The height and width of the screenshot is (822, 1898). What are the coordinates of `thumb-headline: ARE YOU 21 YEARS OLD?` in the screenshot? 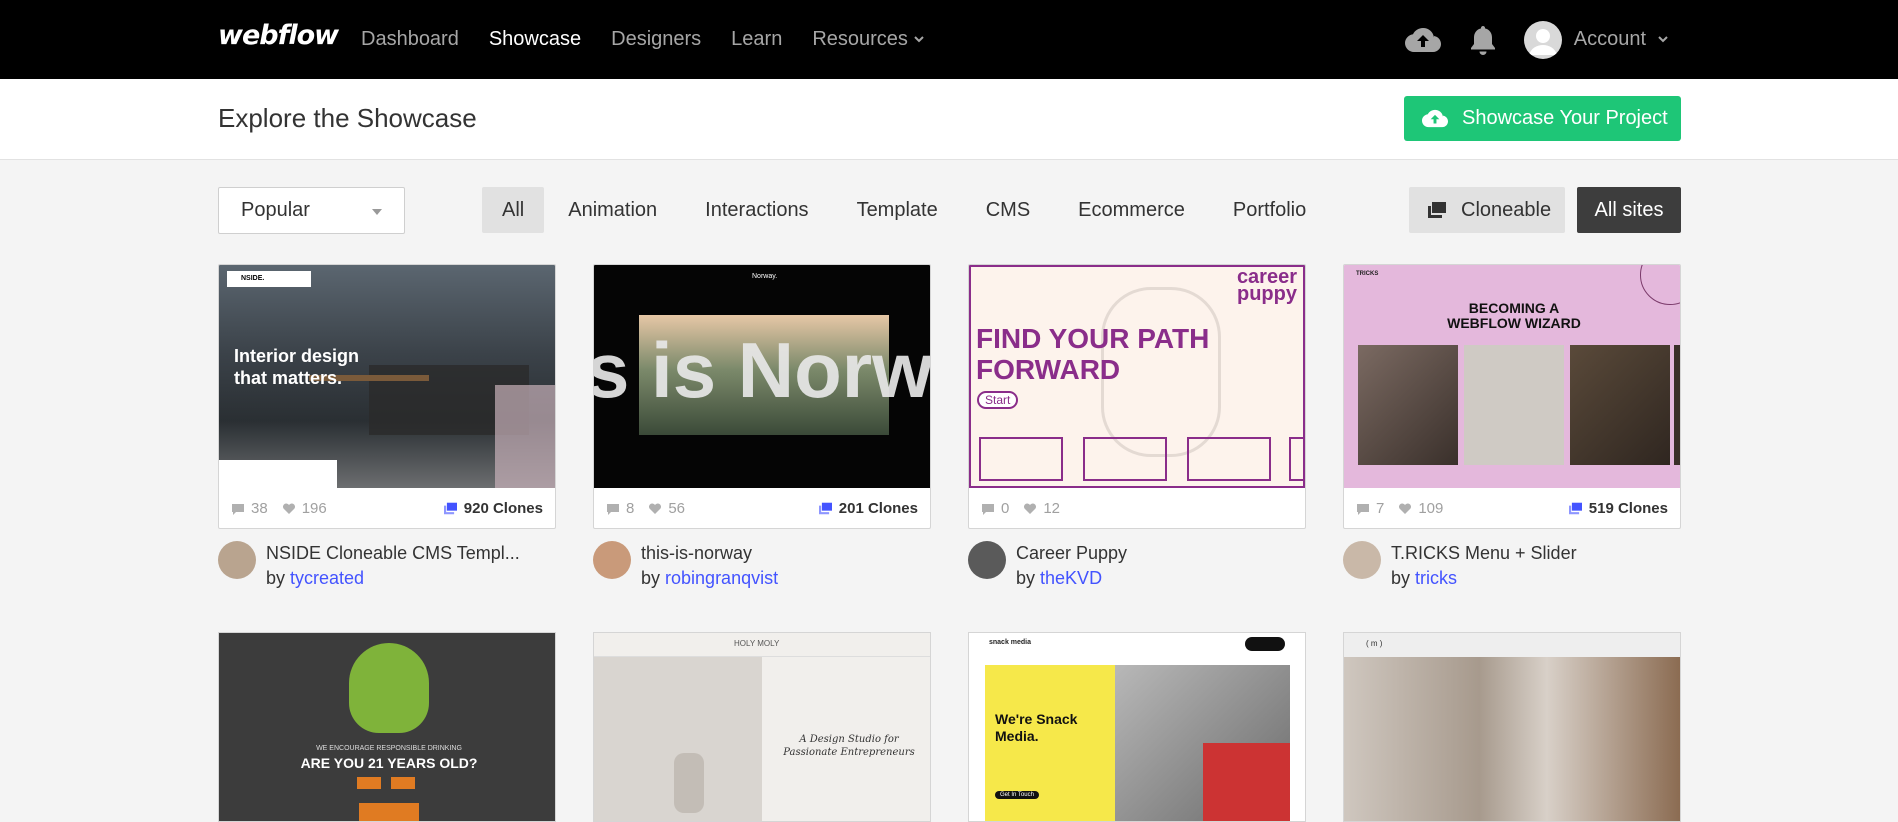 It's located at (389, 763).